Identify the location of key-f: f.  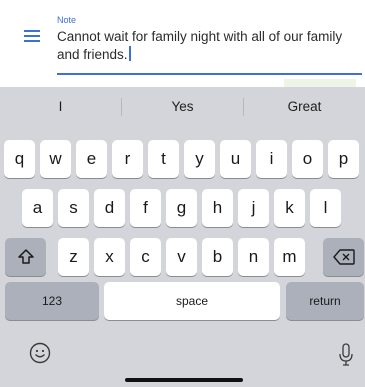
(145, 208).